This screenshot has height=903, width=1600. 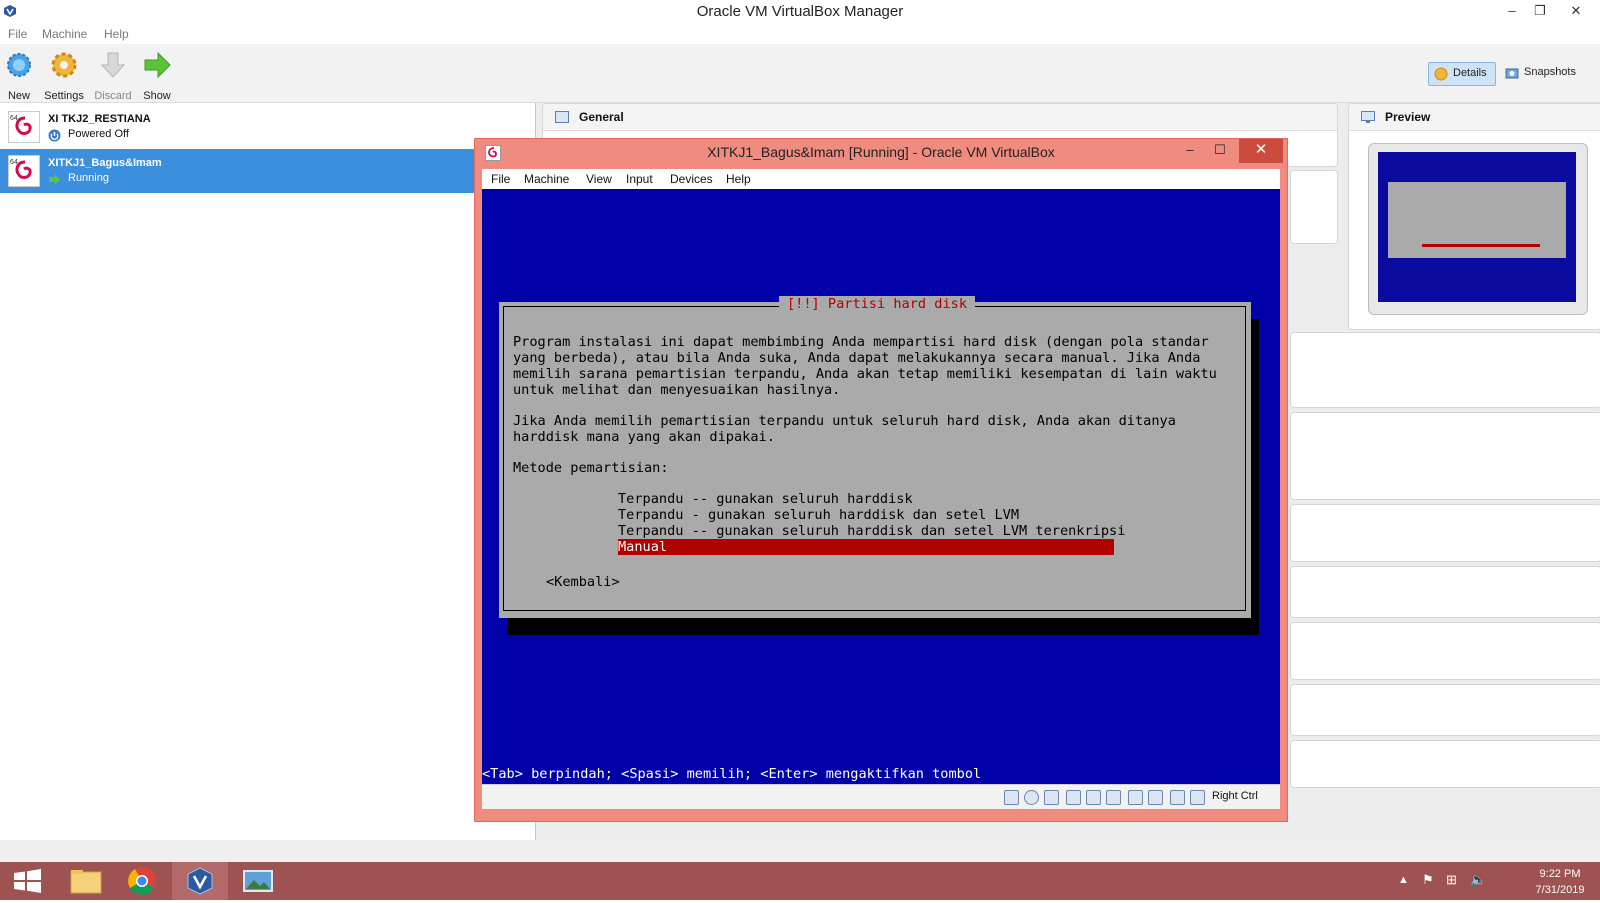 I want to click on folder-icon, so click(x=86, y=882).